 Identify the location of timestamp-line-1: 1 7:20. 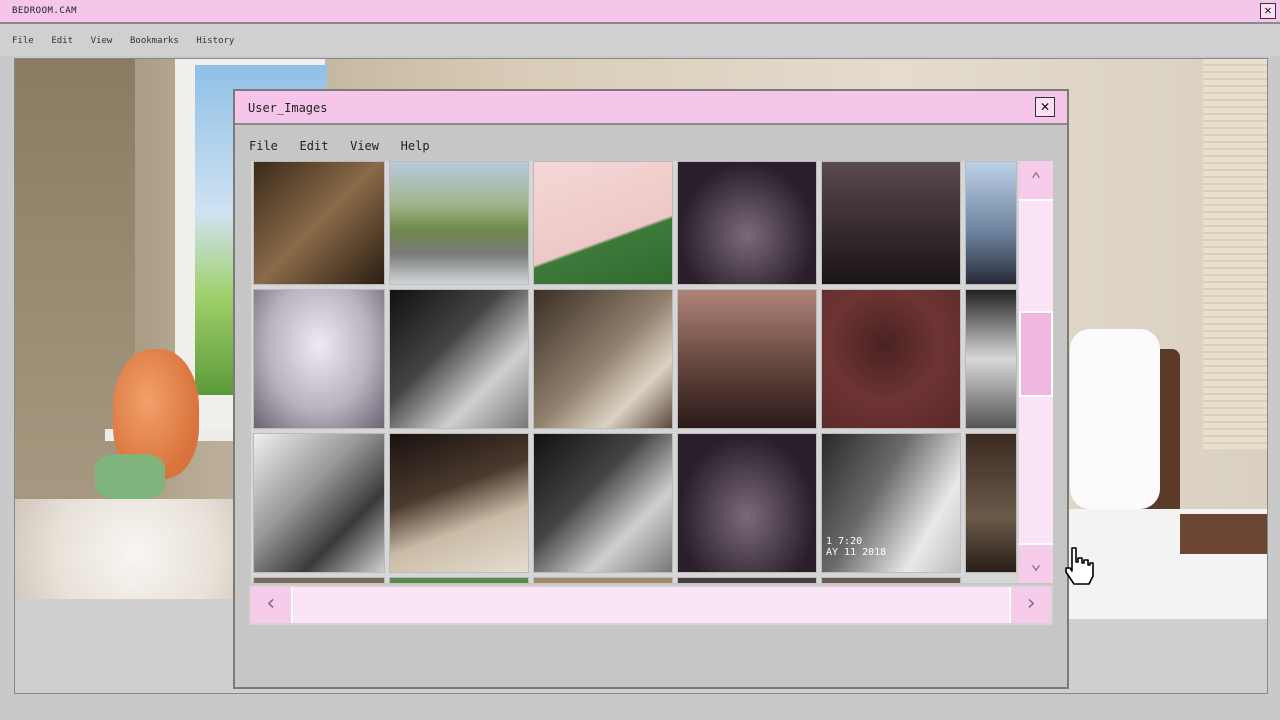
(844, 541).